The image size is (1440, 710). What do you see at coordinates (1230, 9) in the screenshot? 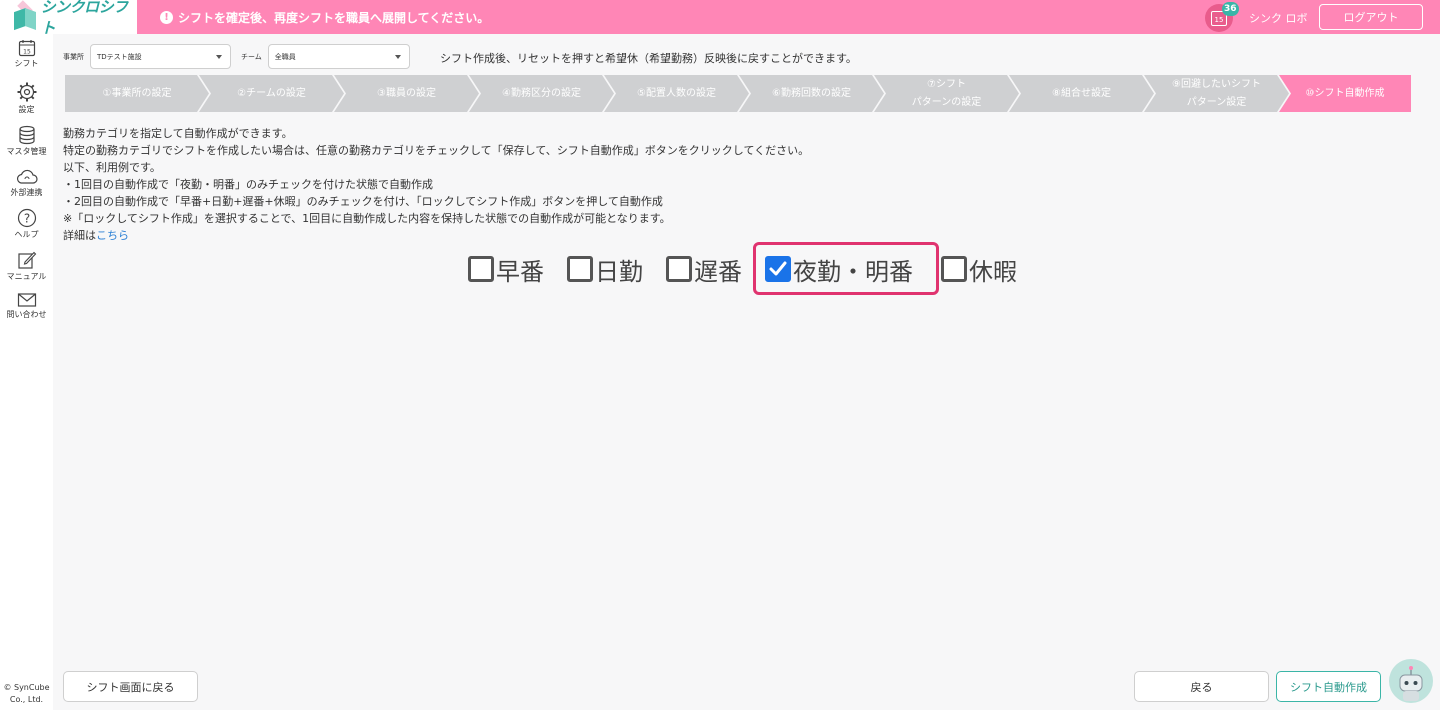
I see `notification-badge: 36` at bounding box center [1230, 9].